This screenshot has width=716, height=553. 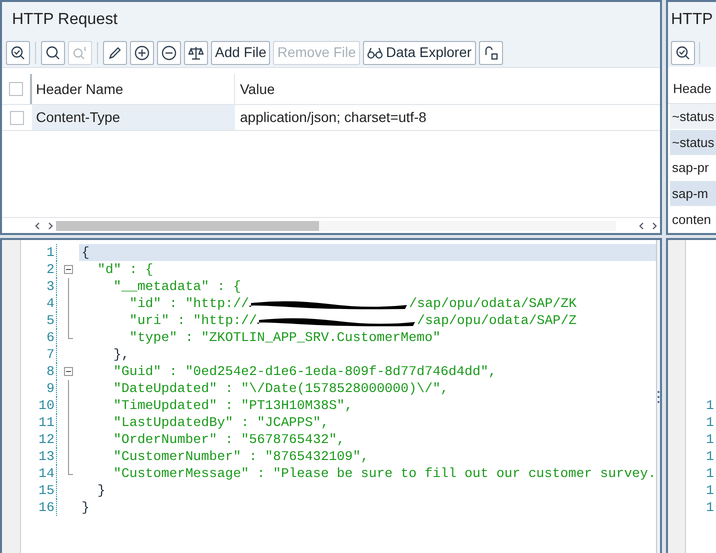 What do you see at coordinates (228, 439) in the screenshot?
I see `code-text: "OrderNumber" : "5678765432",` at bounding box center [228, 439].